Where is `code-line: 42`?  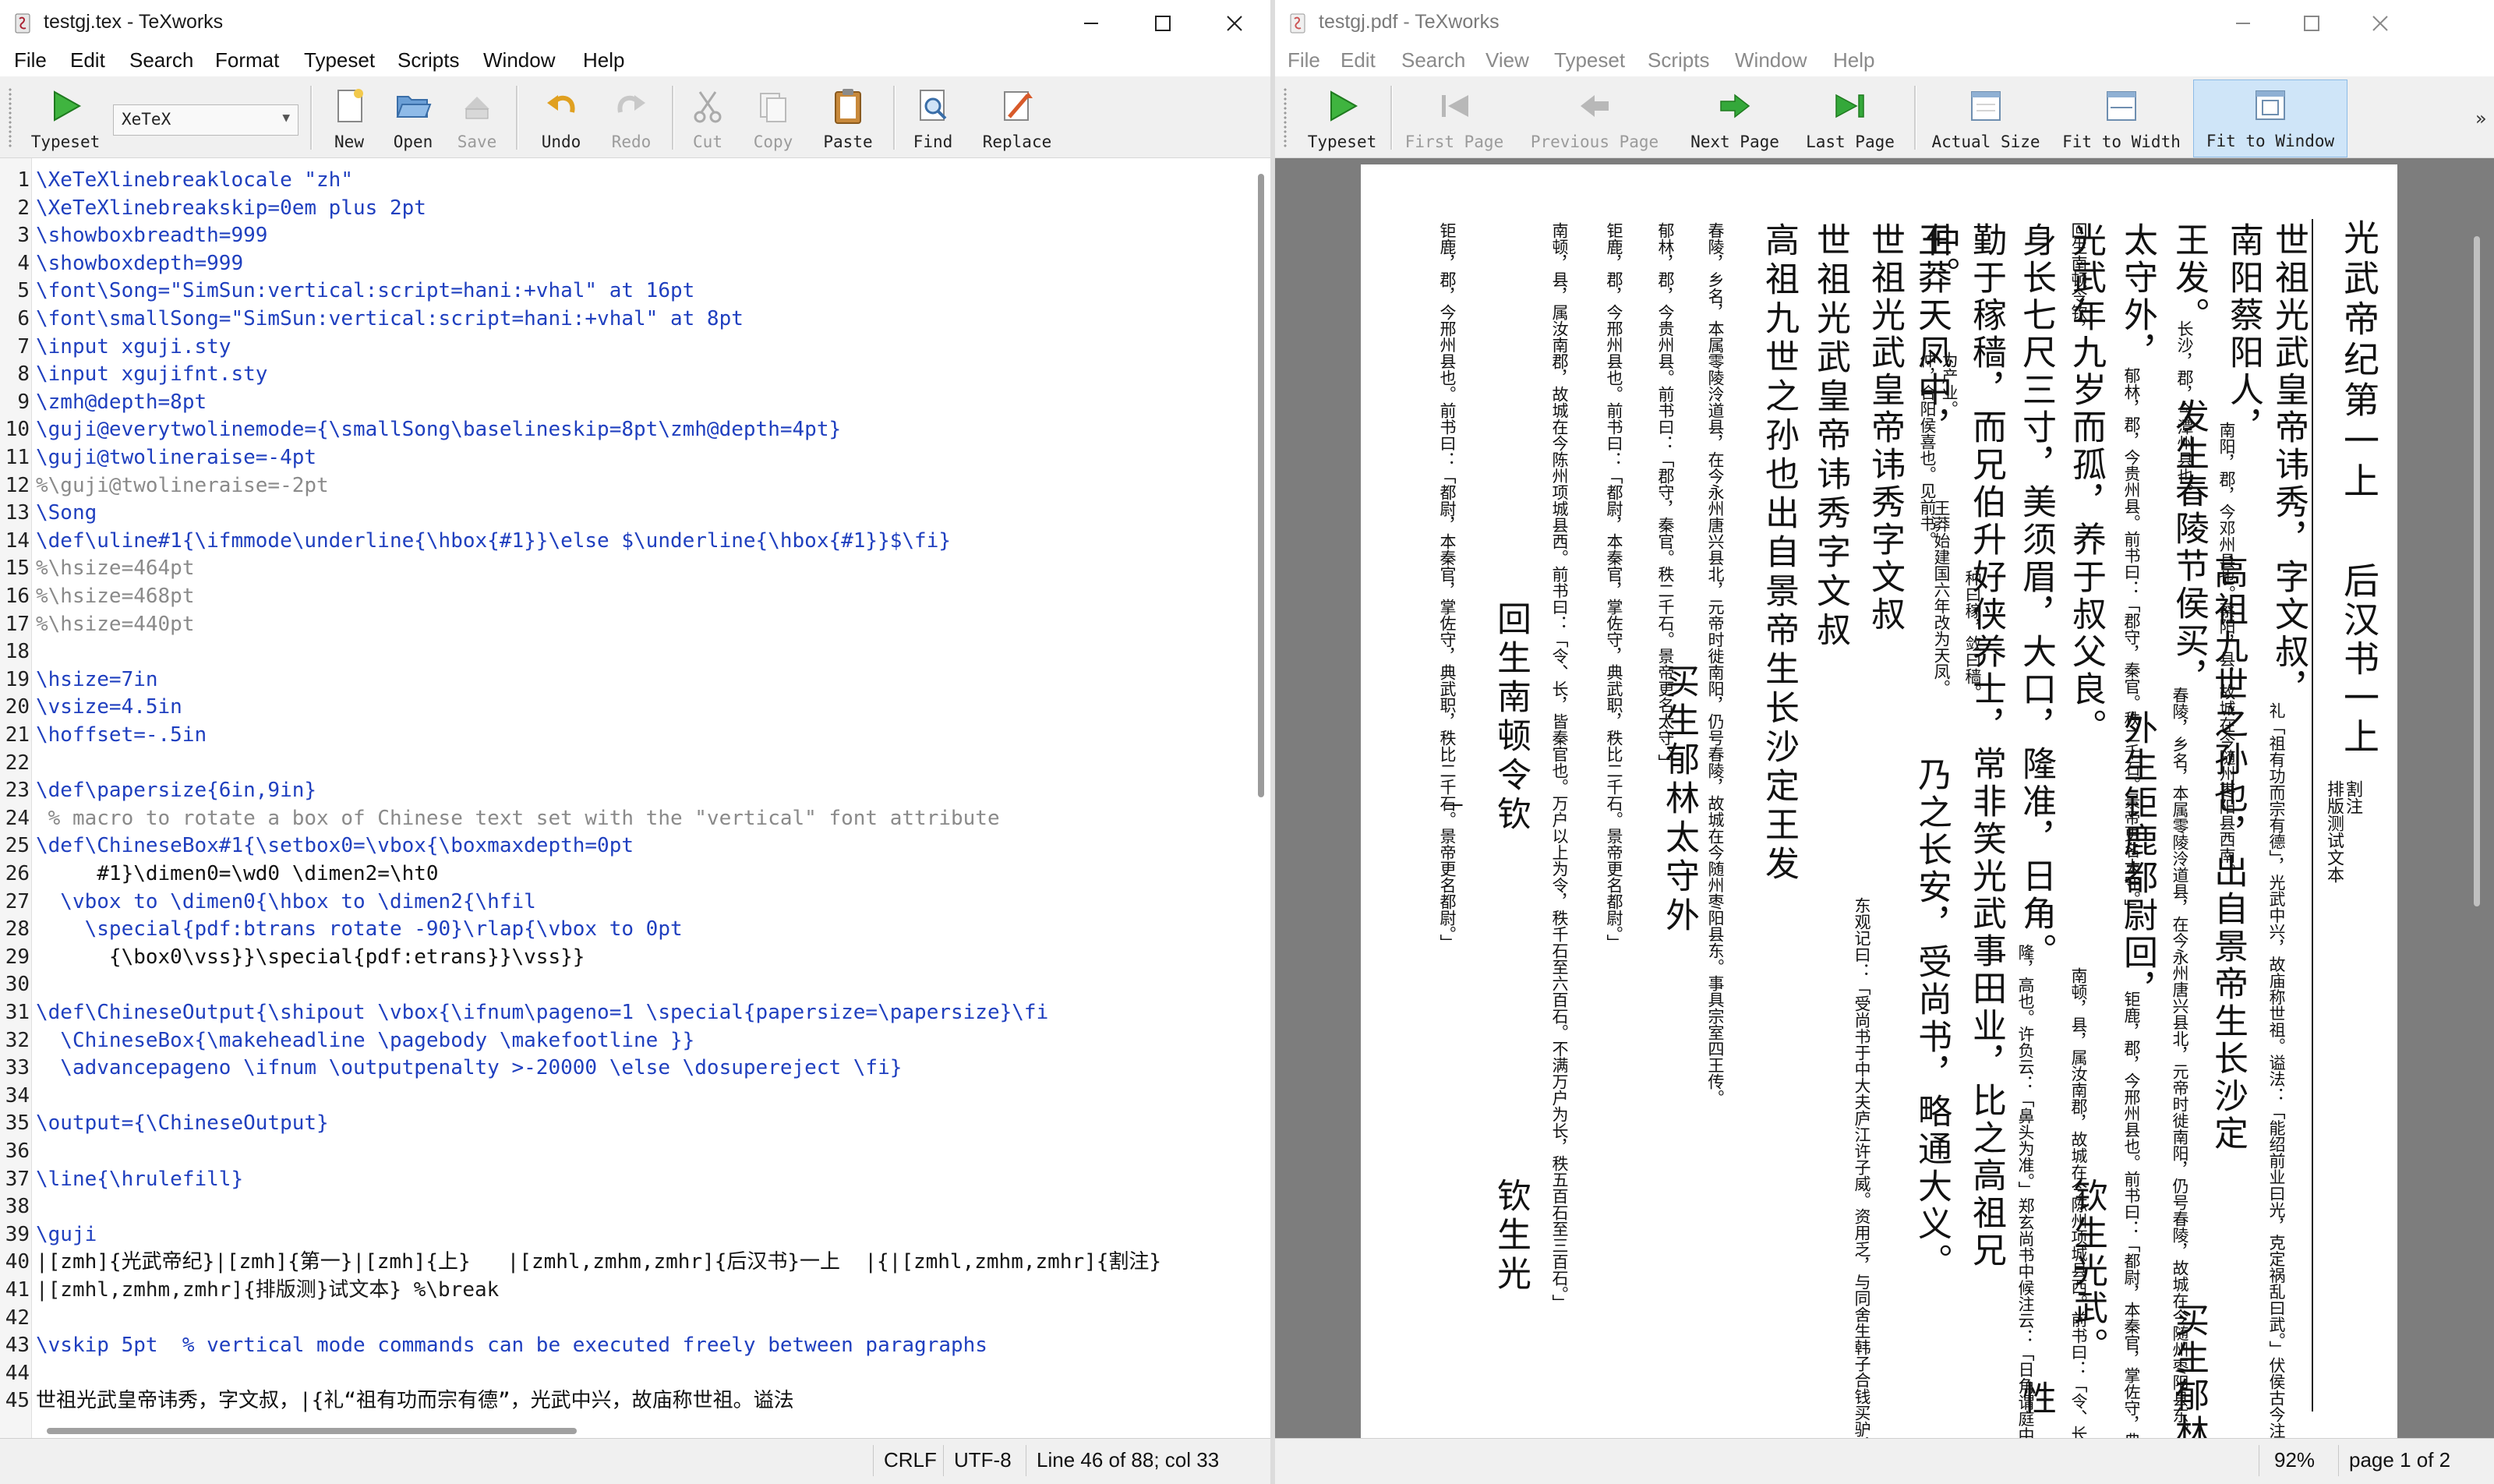
code-line: 42 is located at coordinates (627, 1318).